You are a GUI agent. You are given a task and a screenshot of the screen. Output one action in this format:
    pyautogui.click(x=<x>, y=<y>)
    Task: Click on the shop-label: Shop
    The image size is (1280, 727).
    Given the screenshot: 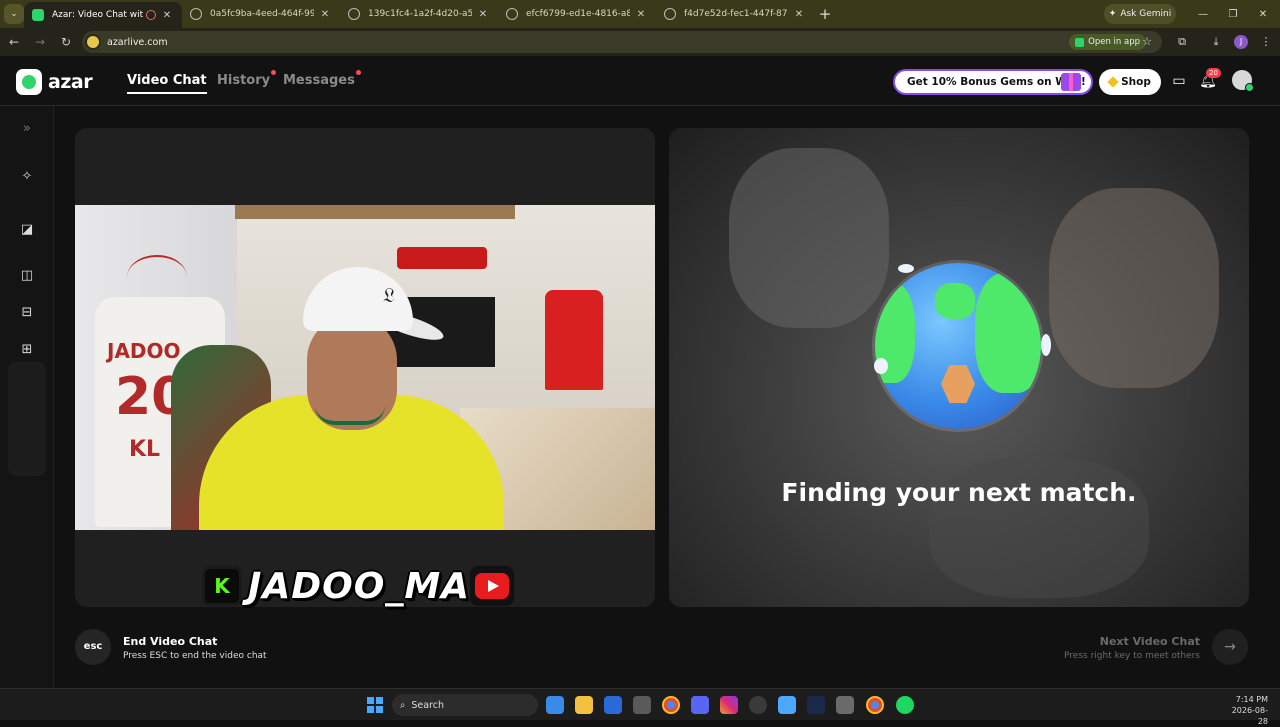 What is the action you would take?
    pyautogui.click(x=1136, y=82)
    